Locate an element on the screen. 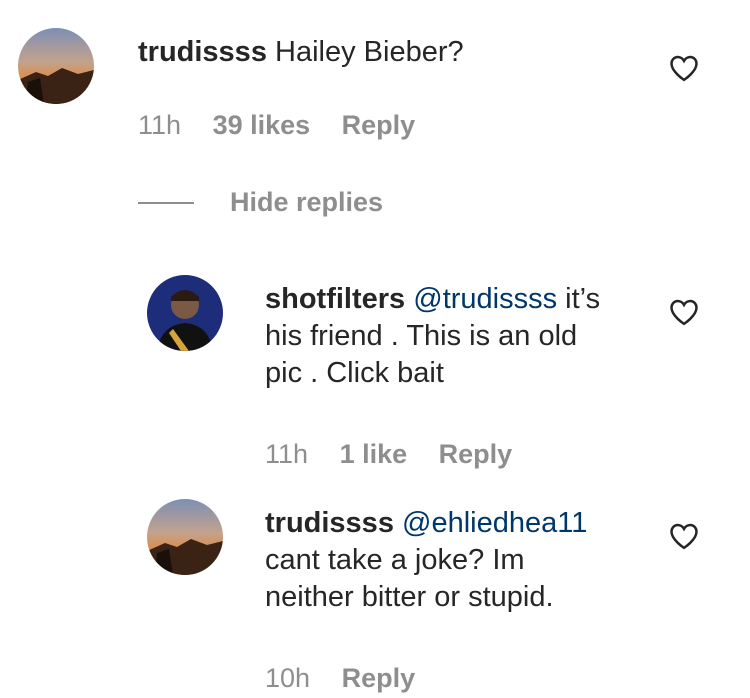 The height and width of the screenshot is (698, 750). avatar-image-portrait is located at coordinates (185, 313).